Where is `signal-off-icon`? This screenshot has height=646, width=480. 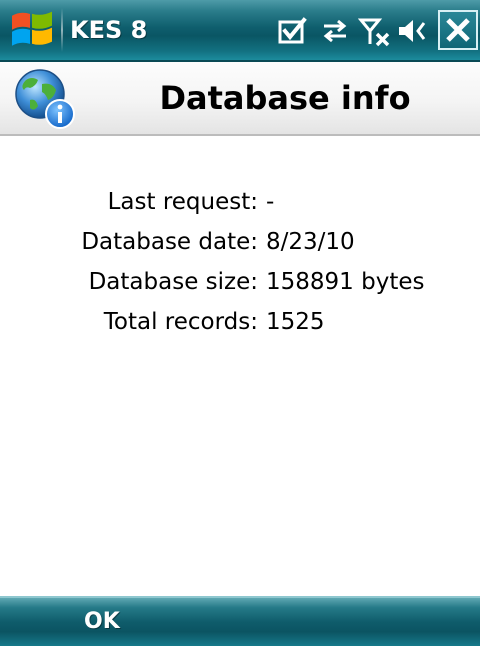
signal-off-icon is located at coordinates (374, 31).